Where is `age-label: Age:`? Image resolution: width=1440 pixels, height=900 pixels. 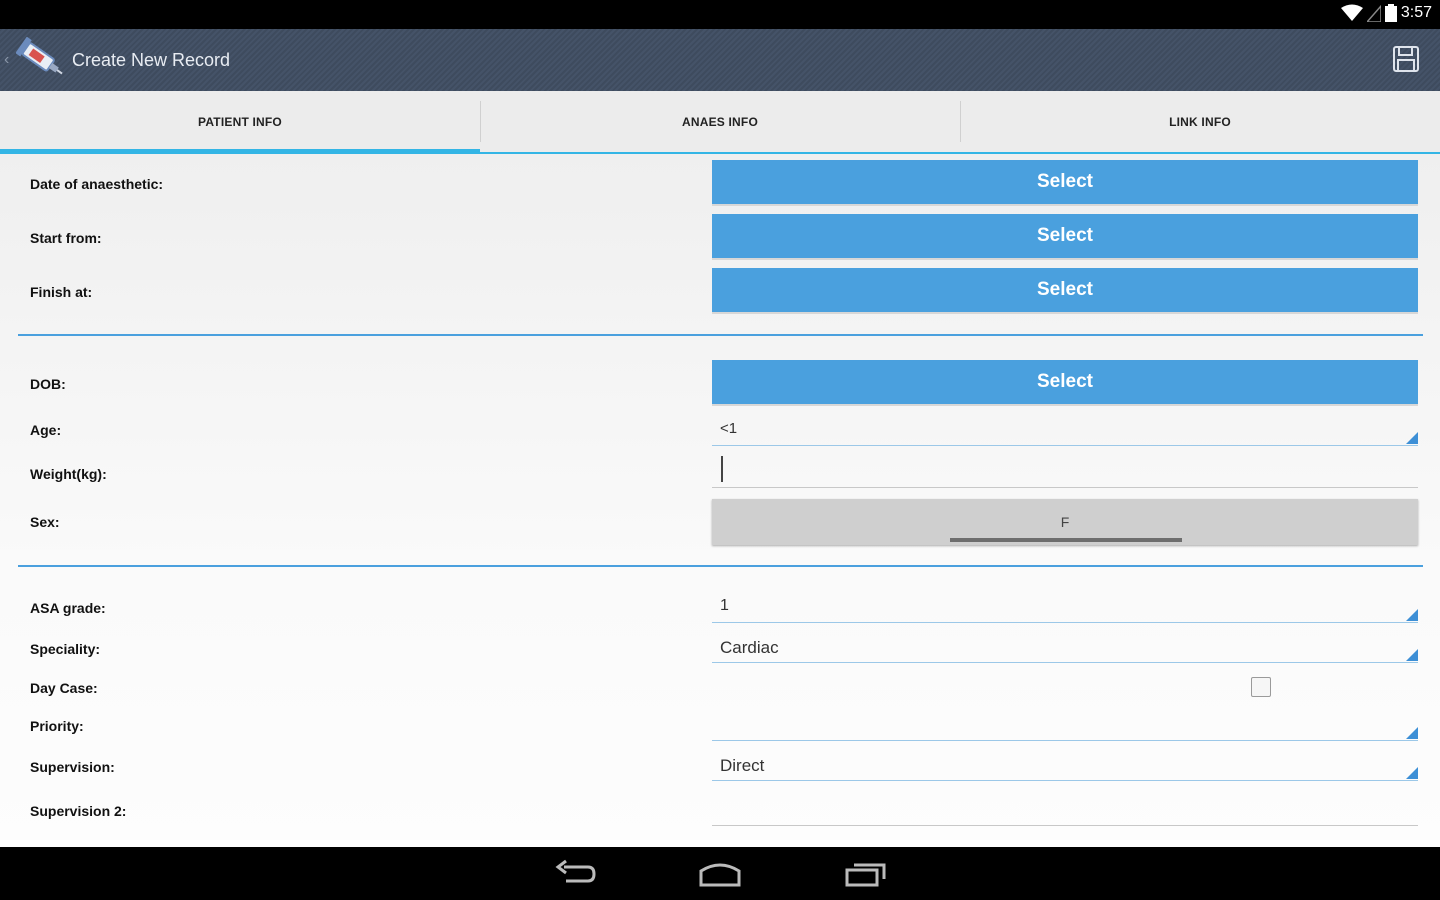 age-label: Age: is located at coordinates (46, 430).